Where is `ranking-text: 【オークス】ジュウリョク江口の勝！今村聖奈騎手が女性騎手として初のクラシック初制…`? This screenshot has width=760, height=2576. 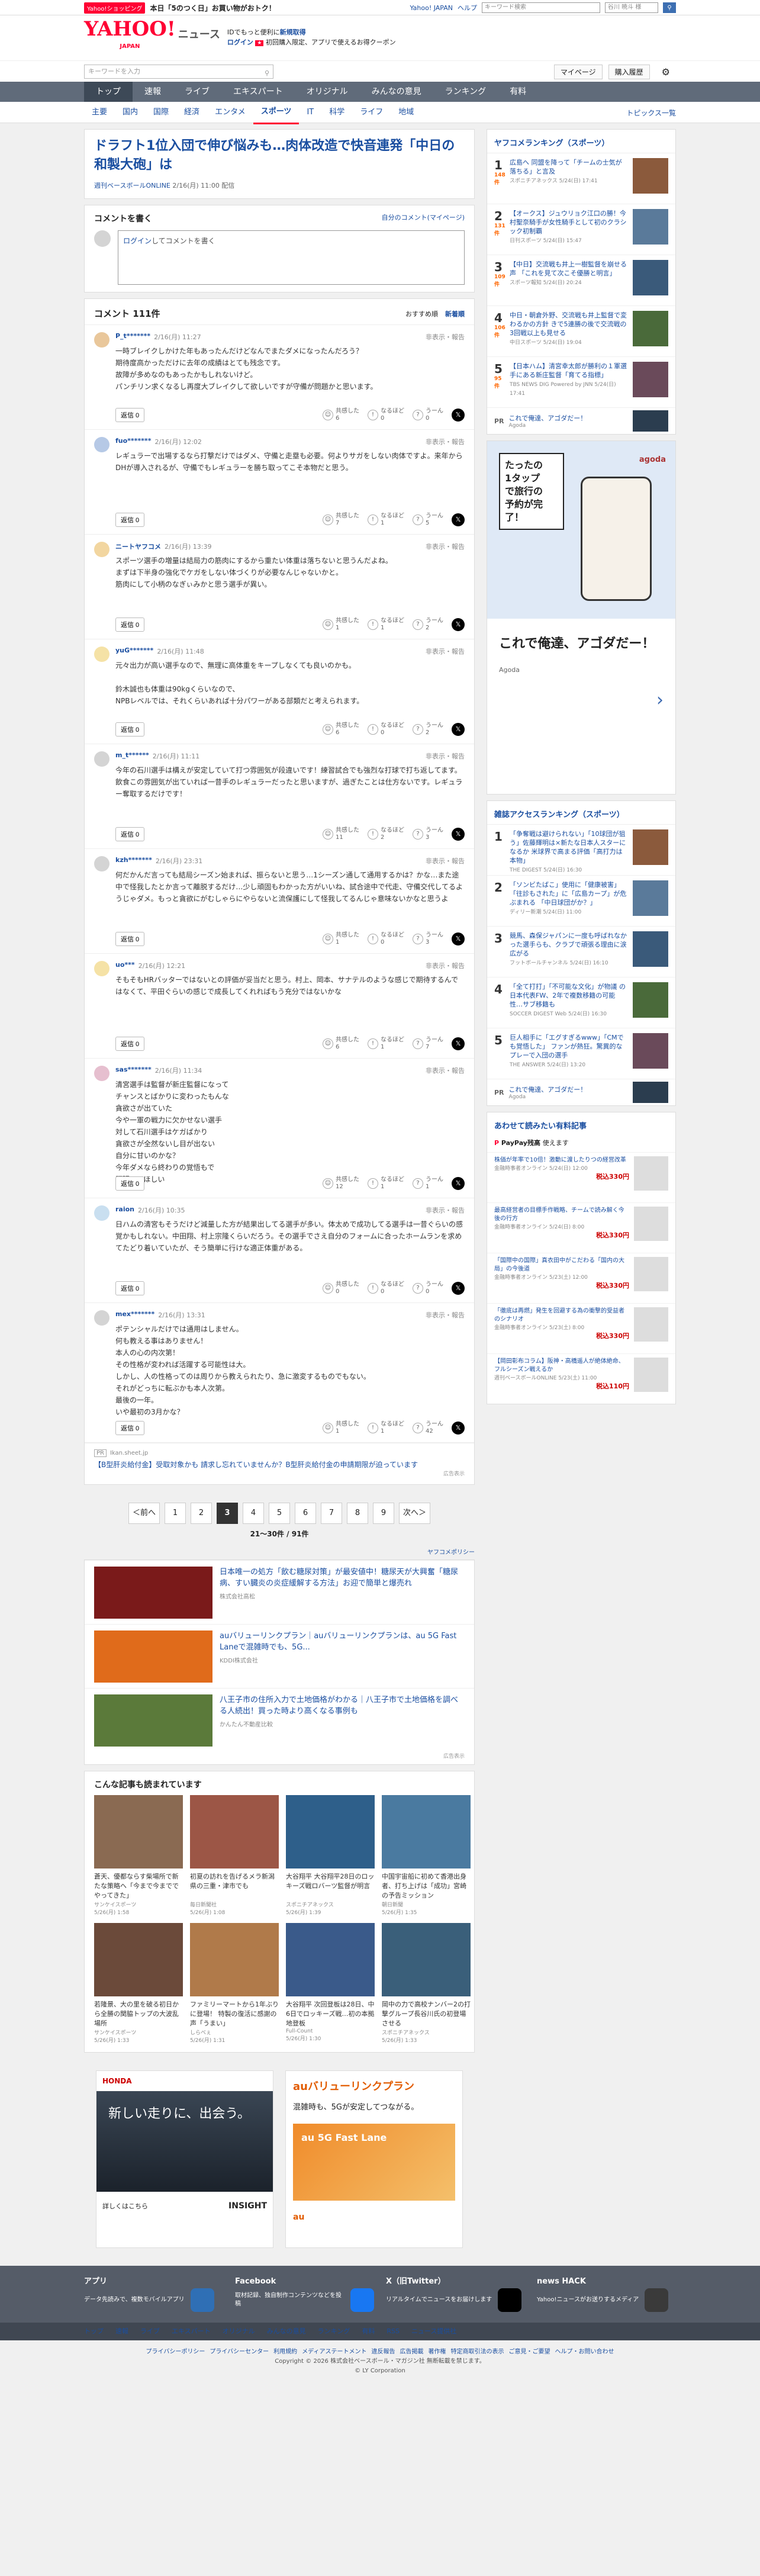
ranking-text: 【オークス】ジュウリョク江口の勝！今村聖奈騎手が女性騎手として初のクラシック初制… is located at coordinates (569, 230).